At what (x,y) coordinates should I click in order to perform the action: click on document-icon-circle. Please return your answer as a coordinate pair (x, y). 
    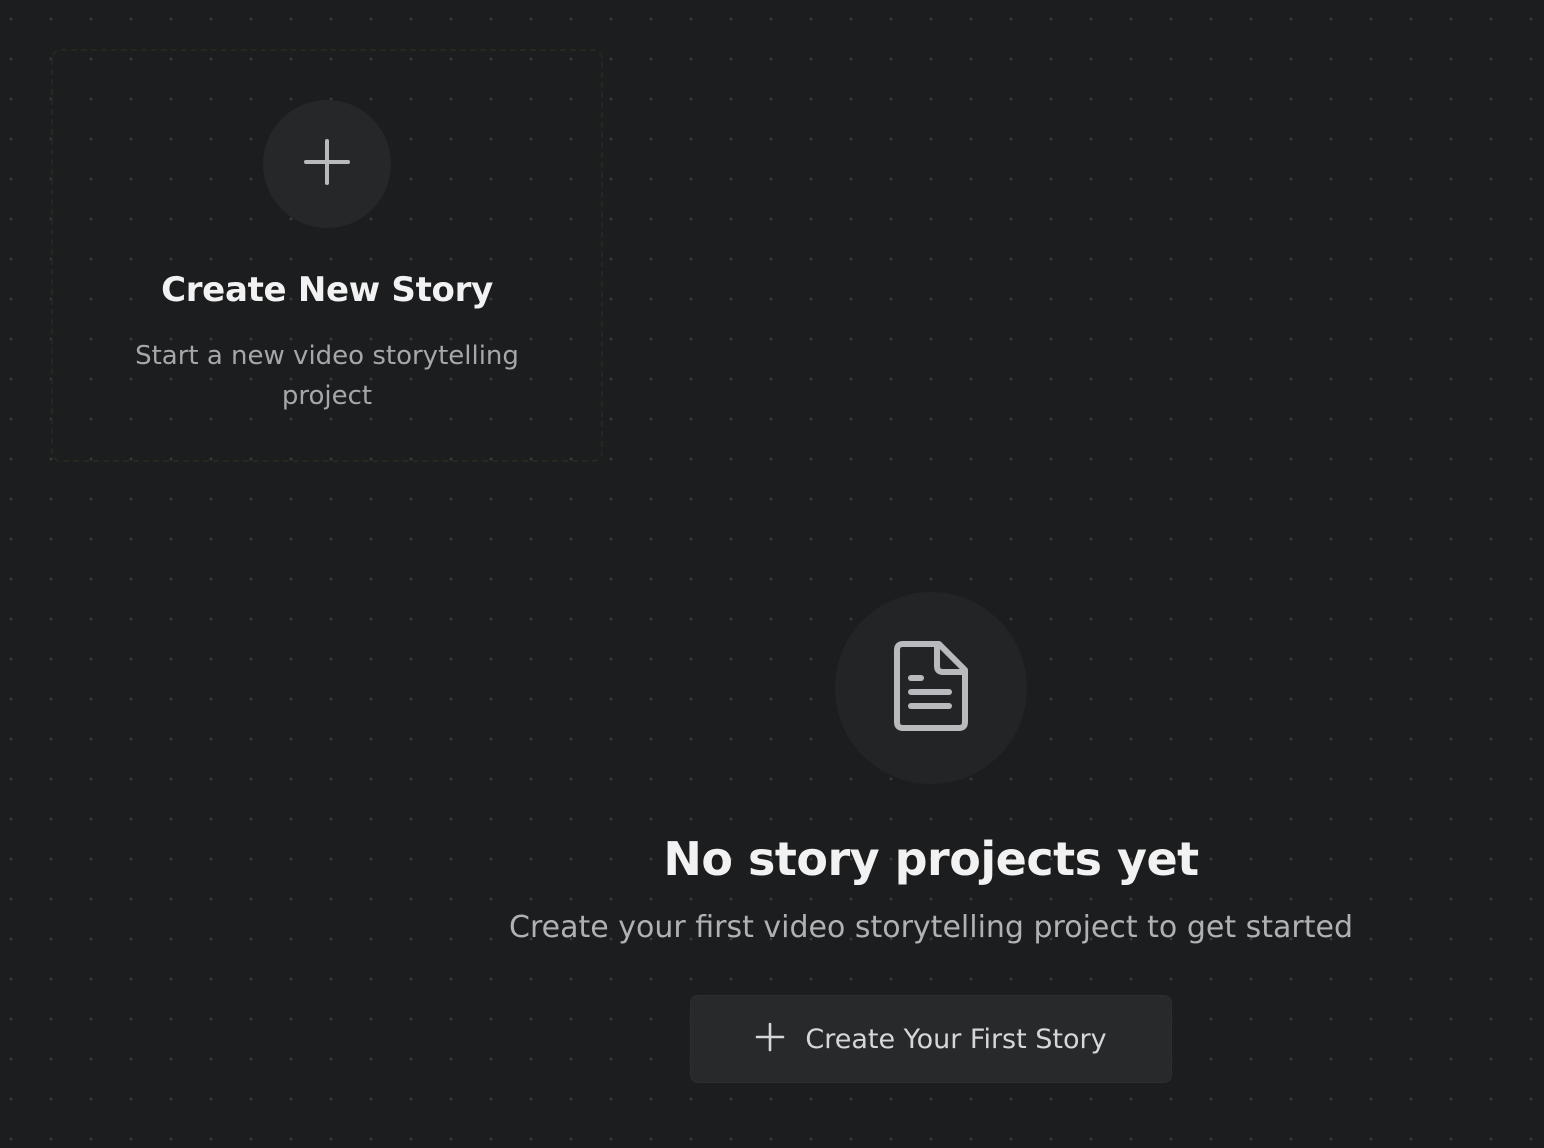
    Looking at the image, I should click on (931, 688).